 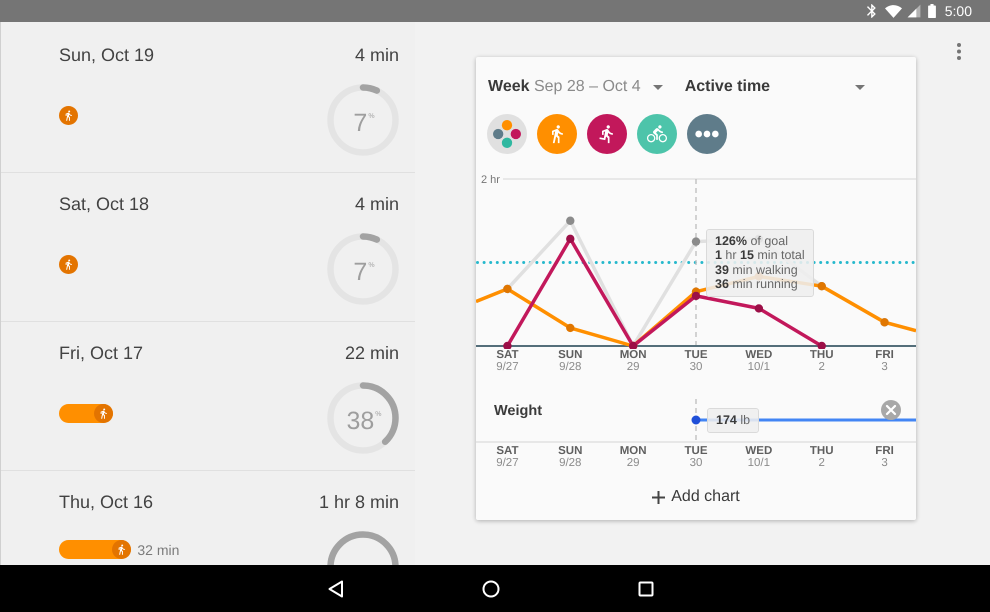 I want to click on day-duration: 1 hr 8 min, so click(x=358, y=502).